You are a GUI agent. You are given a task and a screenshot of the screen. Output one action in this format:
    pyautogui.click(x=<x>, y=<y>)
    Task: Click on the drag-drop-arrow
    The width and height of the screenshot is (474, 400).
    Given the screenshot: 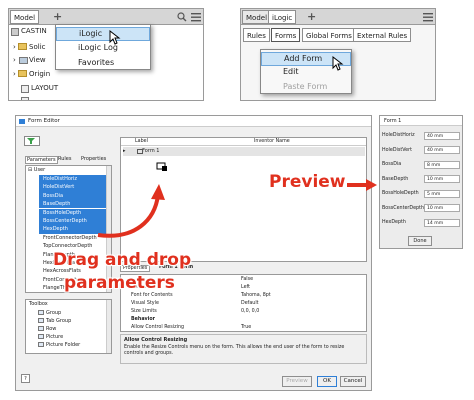 What is the action you would take?
    pyautogui.click(x=131, y=211)
    